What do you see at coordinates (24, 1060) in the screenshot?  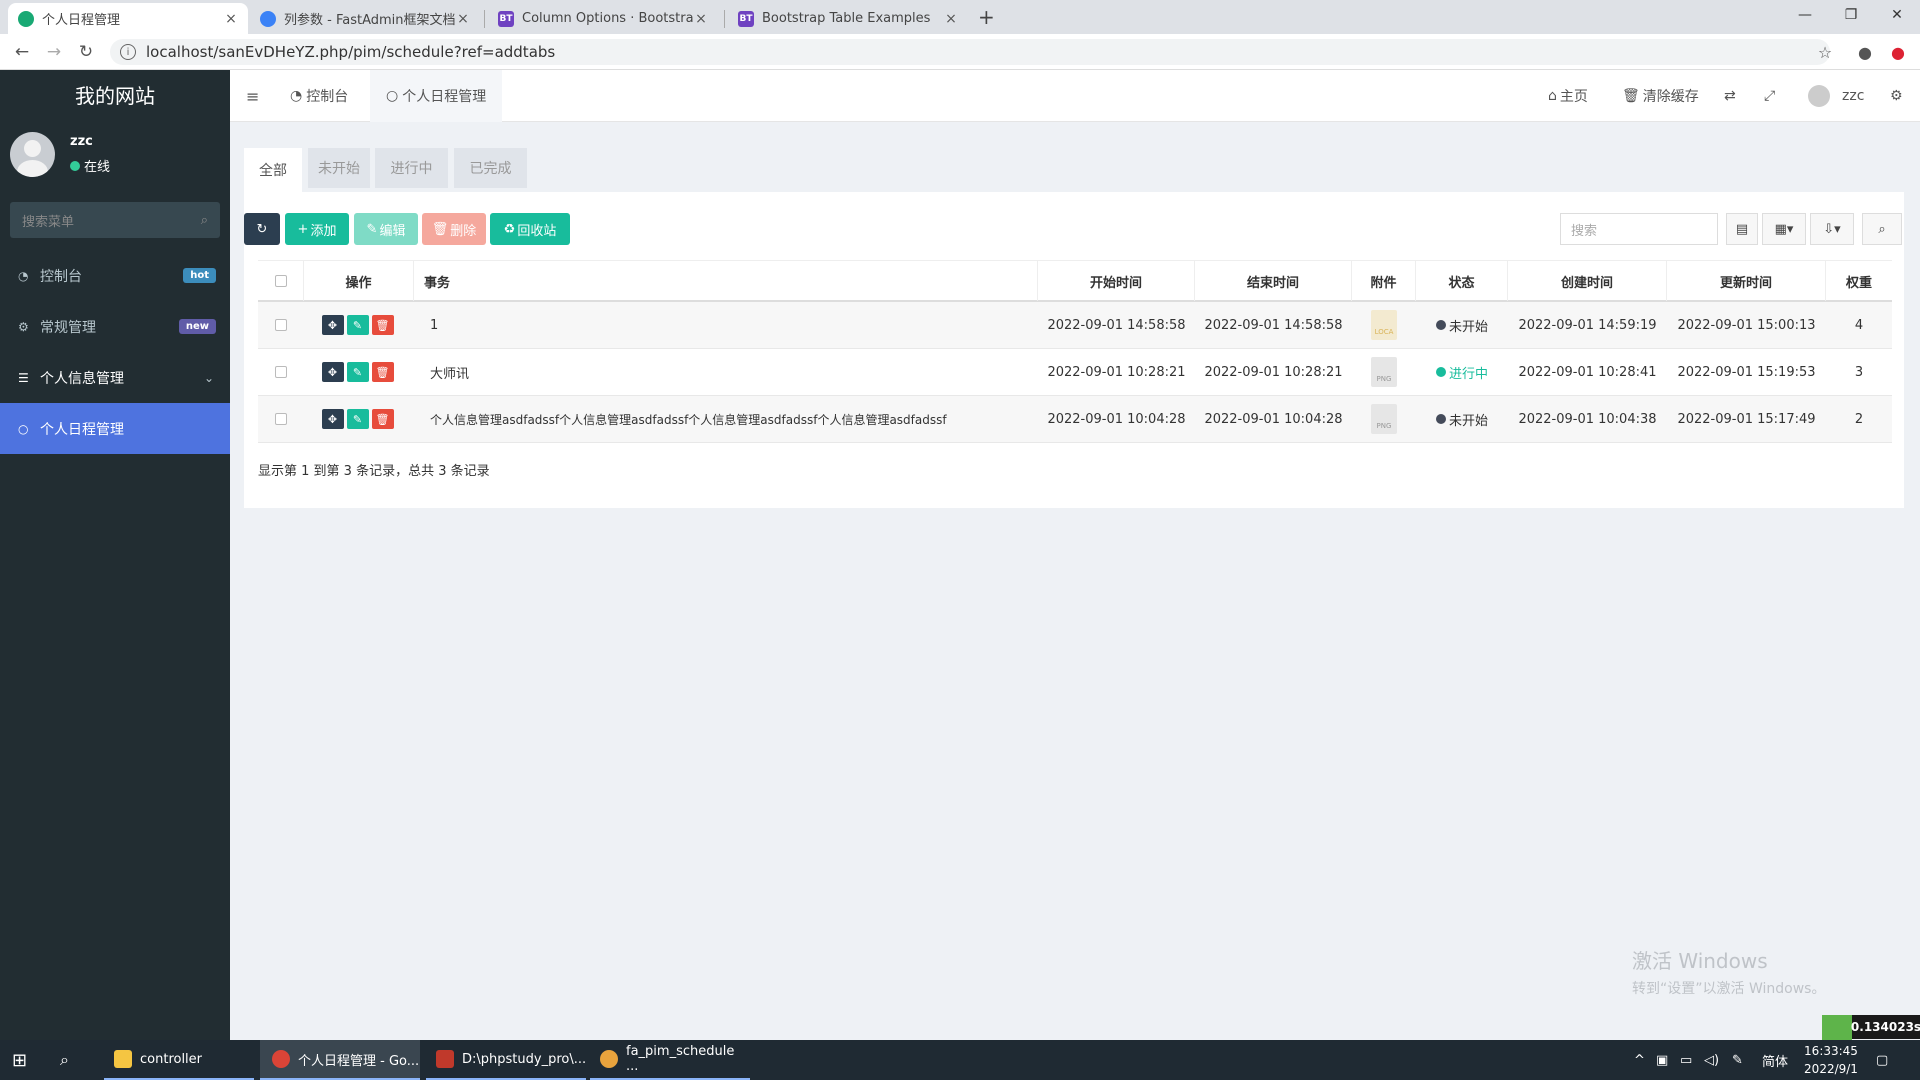 I see `windows-start-icon: ⊞` at bounding box center [24, 1060].